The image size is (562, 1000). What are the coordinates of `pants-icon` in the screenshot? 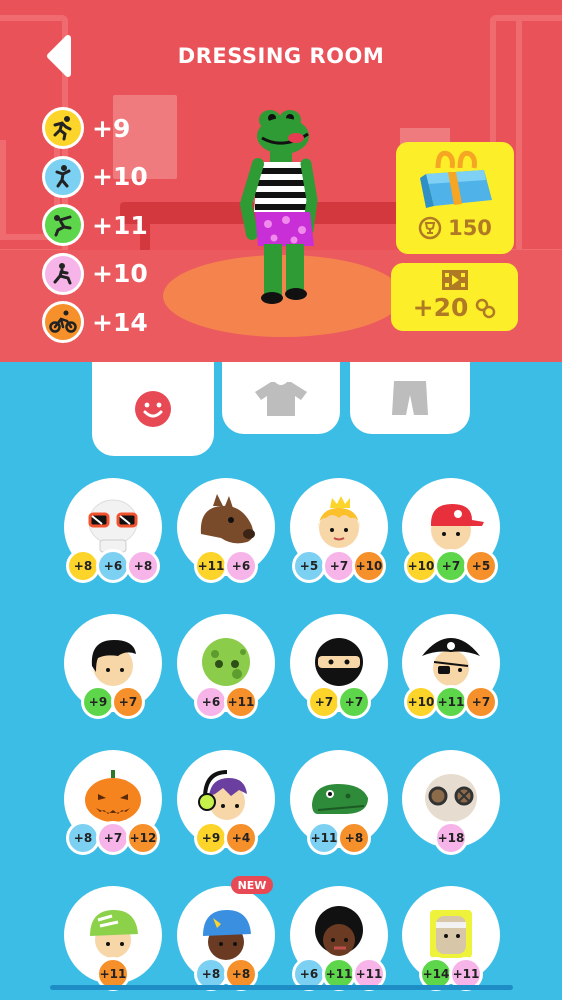 It's located at (410, 398).